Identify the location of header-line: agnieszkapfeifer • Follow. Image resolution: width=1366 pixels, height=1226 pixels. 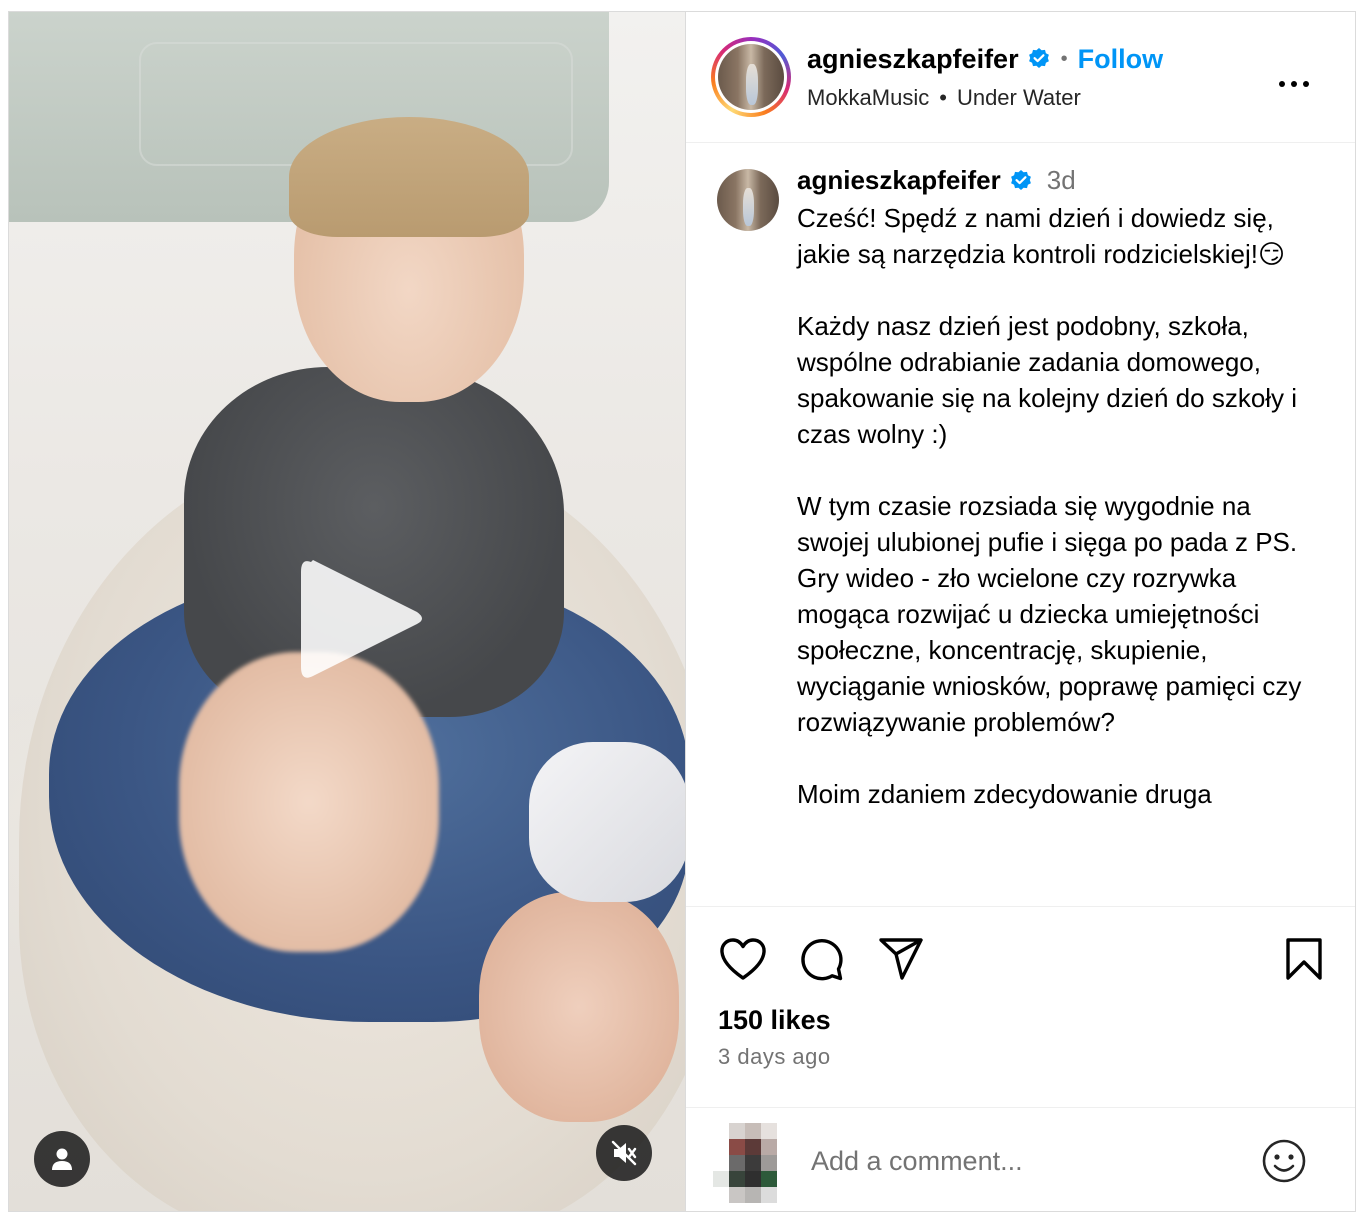
(985, 59).